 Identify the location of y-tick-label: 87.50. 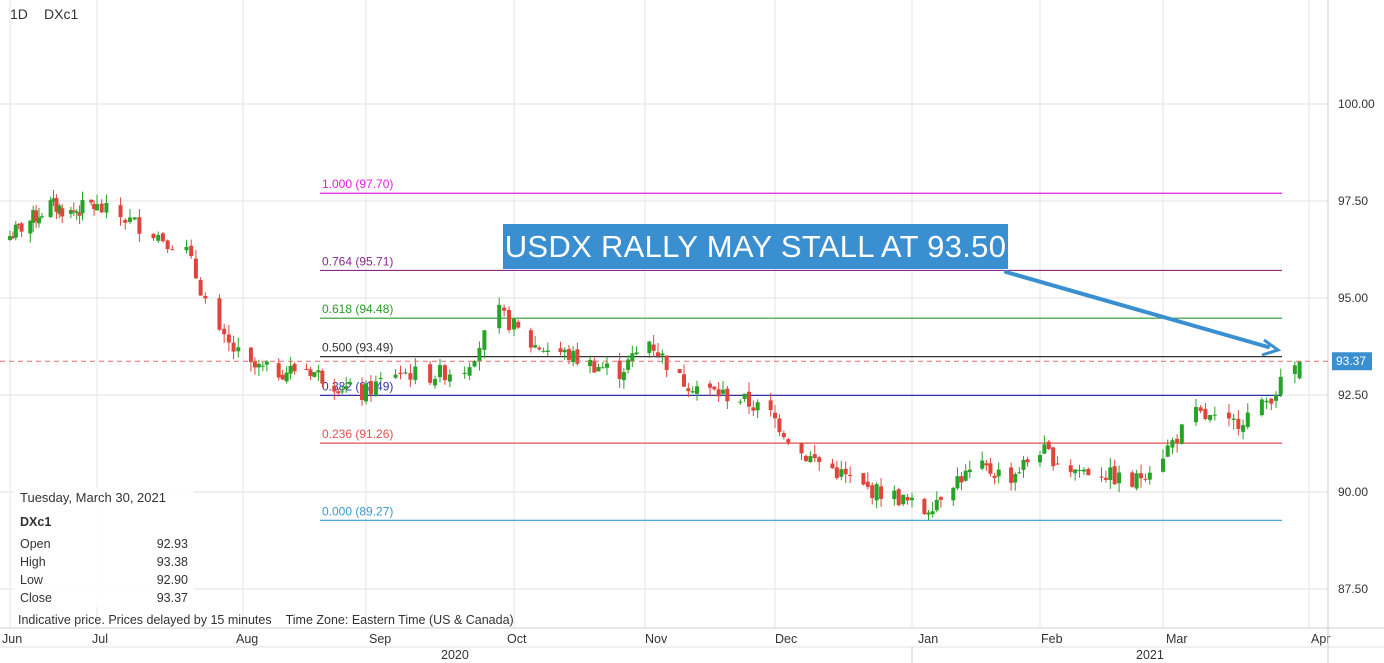
(1353, 589).